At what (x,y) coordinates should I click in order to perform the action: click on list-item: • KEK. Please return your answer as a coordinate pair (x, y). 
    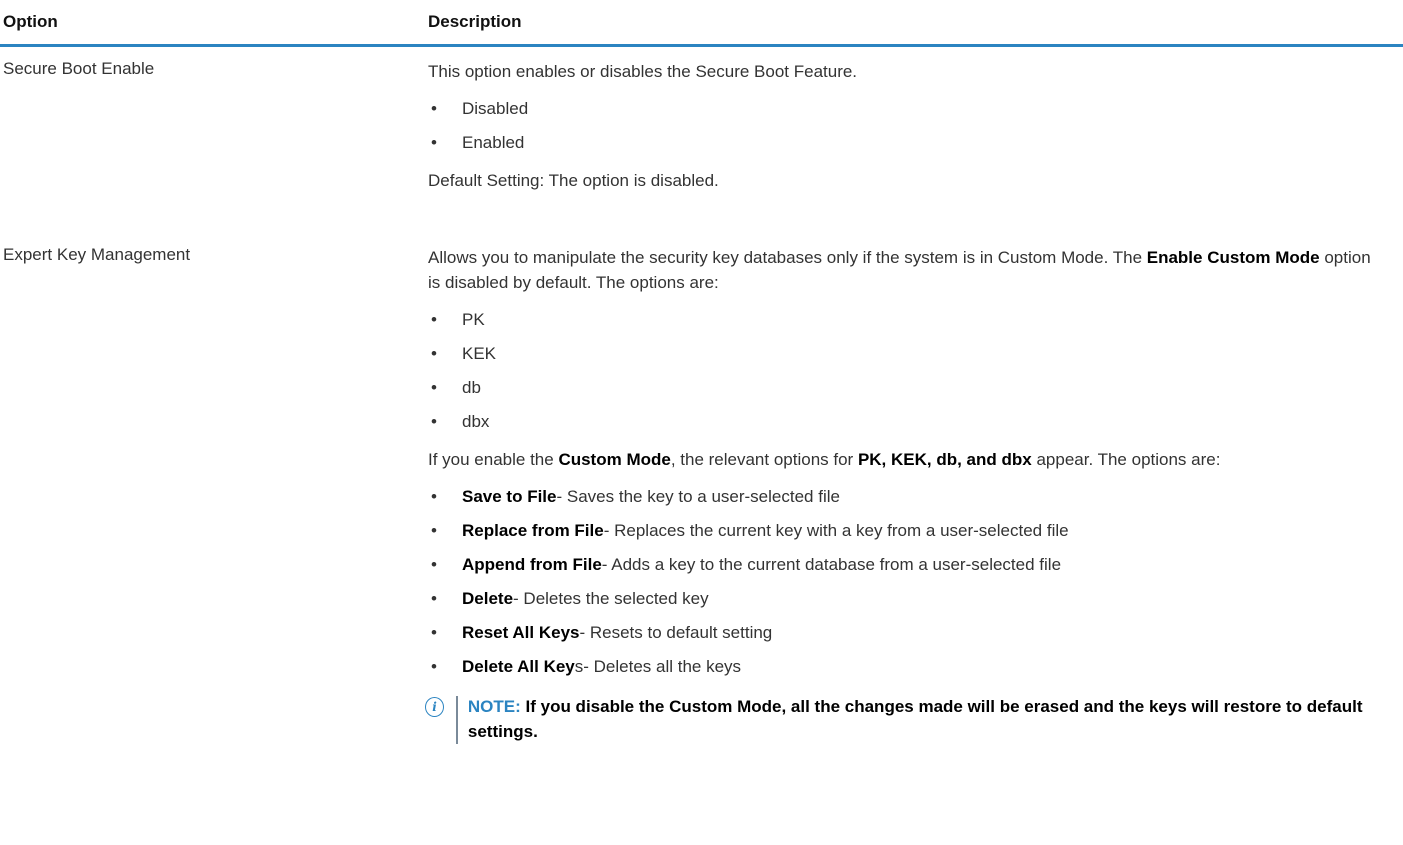
    Looking at the image, I should click on (905, 354).